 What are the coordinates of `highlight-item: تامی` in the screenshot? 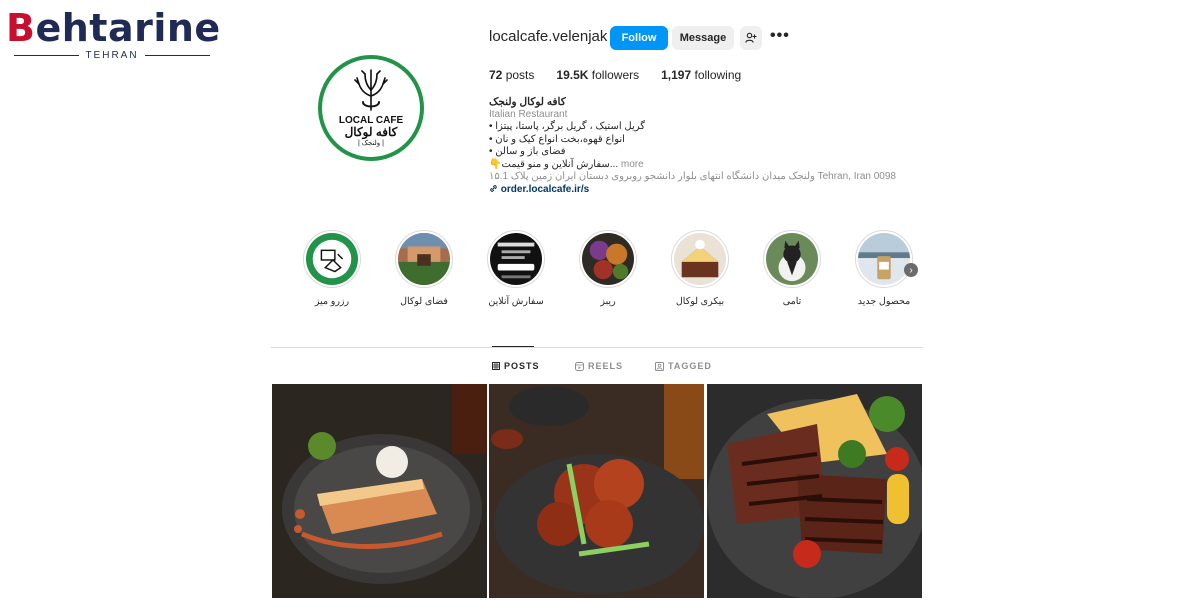 It's located at (792, 268).